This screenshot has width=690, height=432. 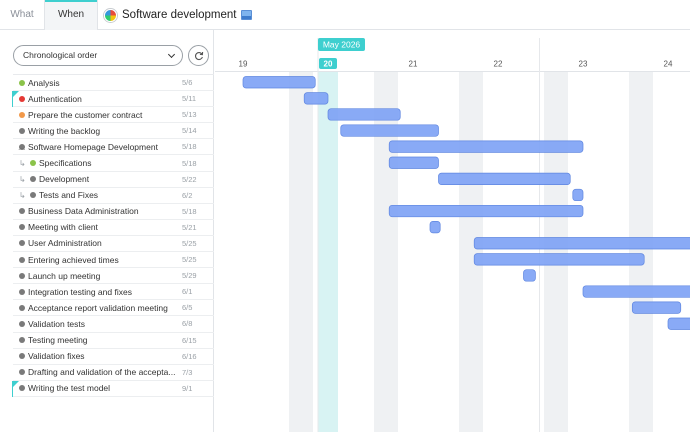 I want to click on order-select-value: Chronological order, so click(x=60, y=55).